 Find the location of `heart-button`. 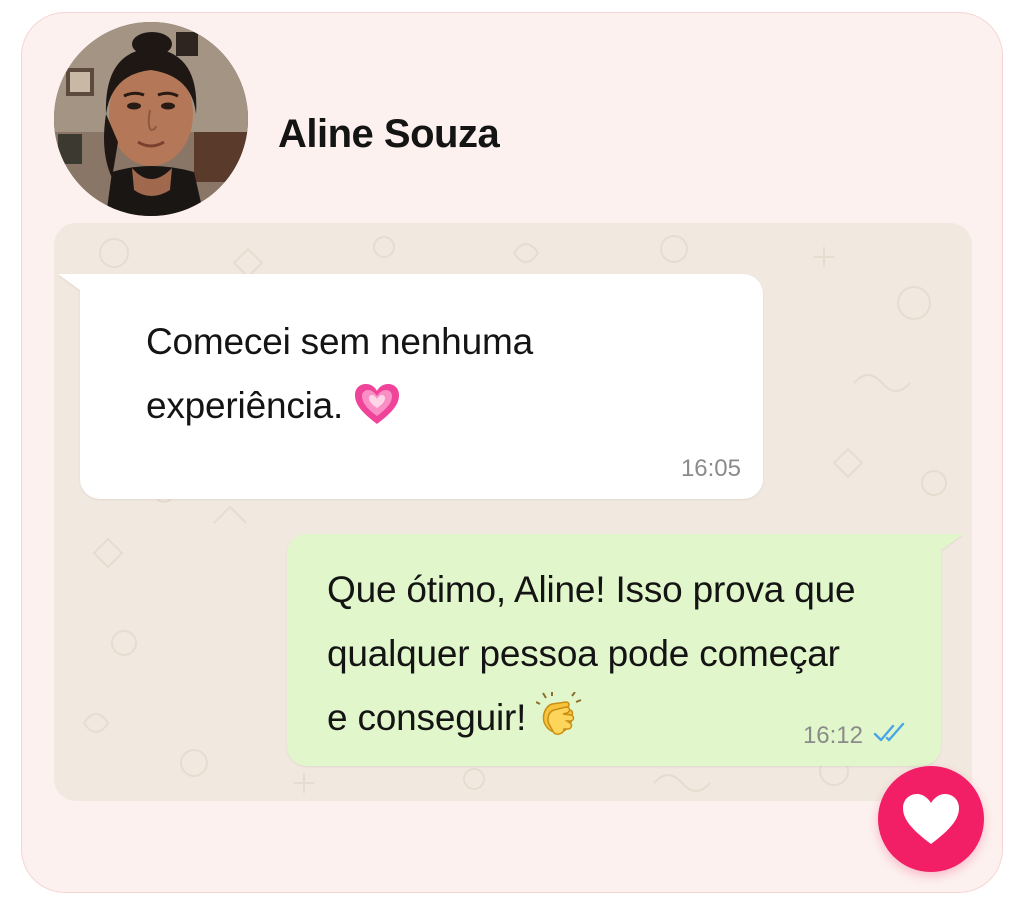

heart-button is located at coordinates (931, 819).